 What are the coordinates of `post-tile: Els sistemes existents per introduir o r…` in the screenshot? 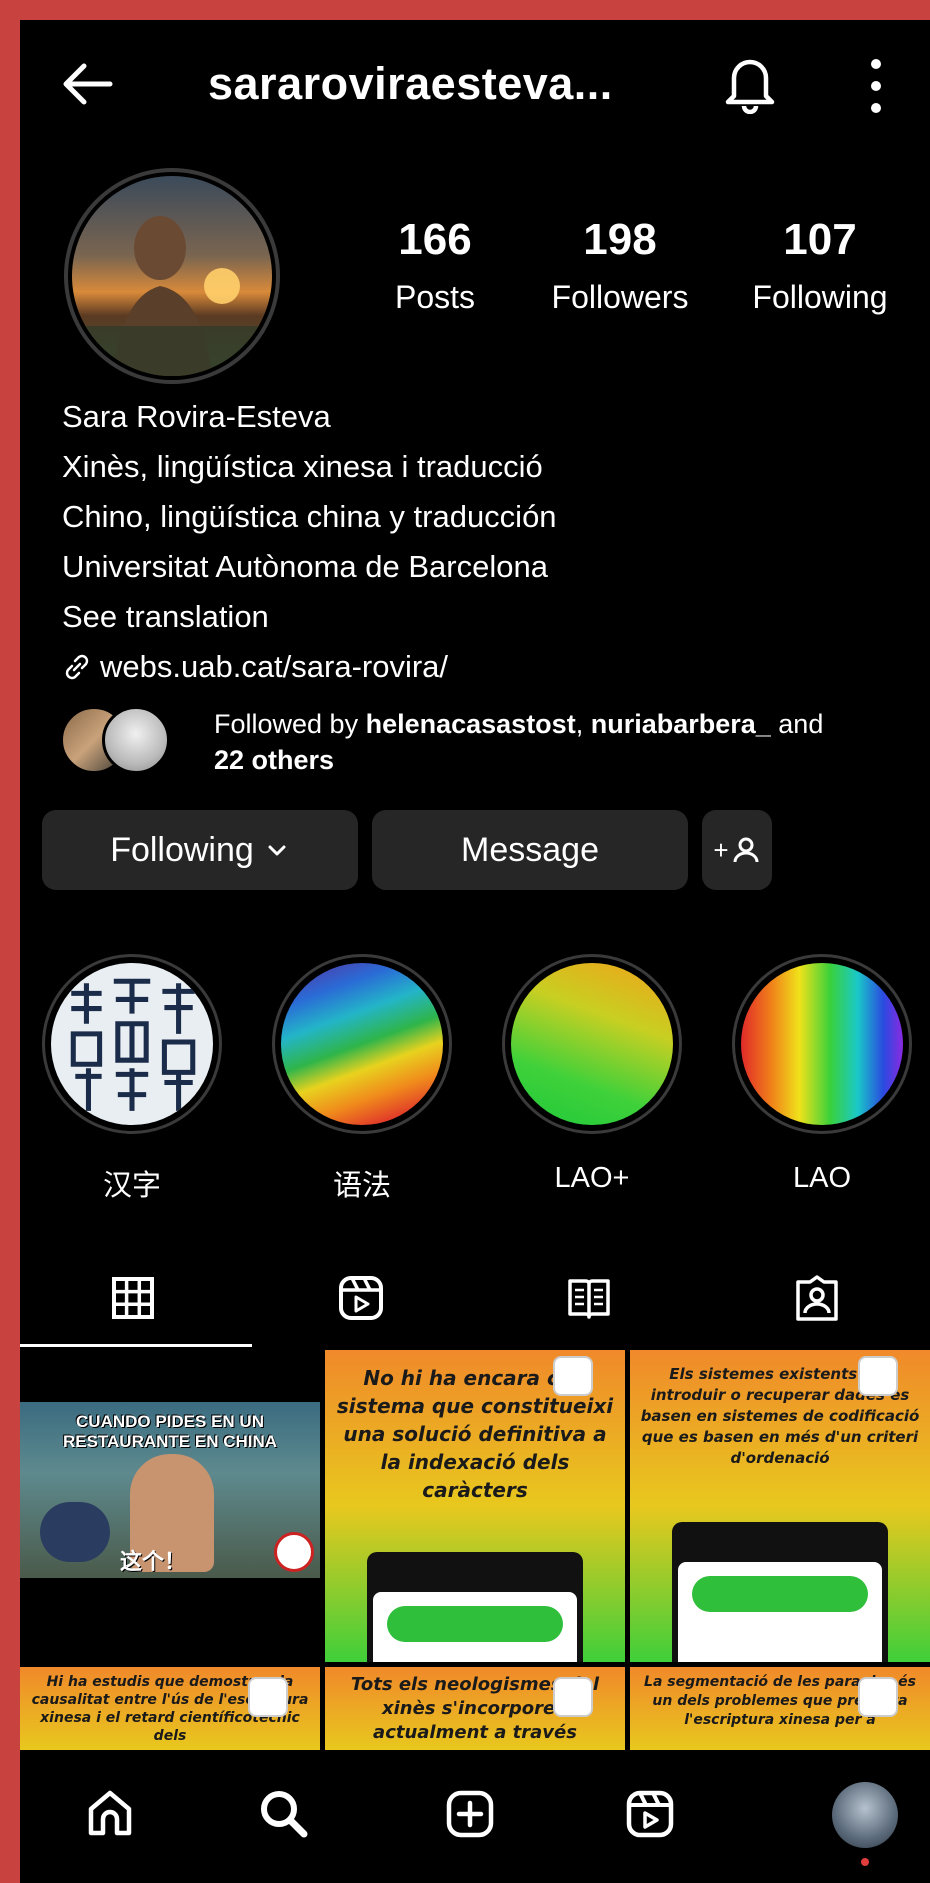 It's located at (780, 1506).